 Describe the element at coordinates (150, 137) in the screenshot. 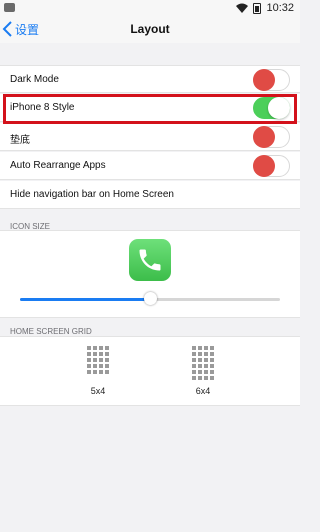

I see `setting-row-dock: 垫底` at that location.